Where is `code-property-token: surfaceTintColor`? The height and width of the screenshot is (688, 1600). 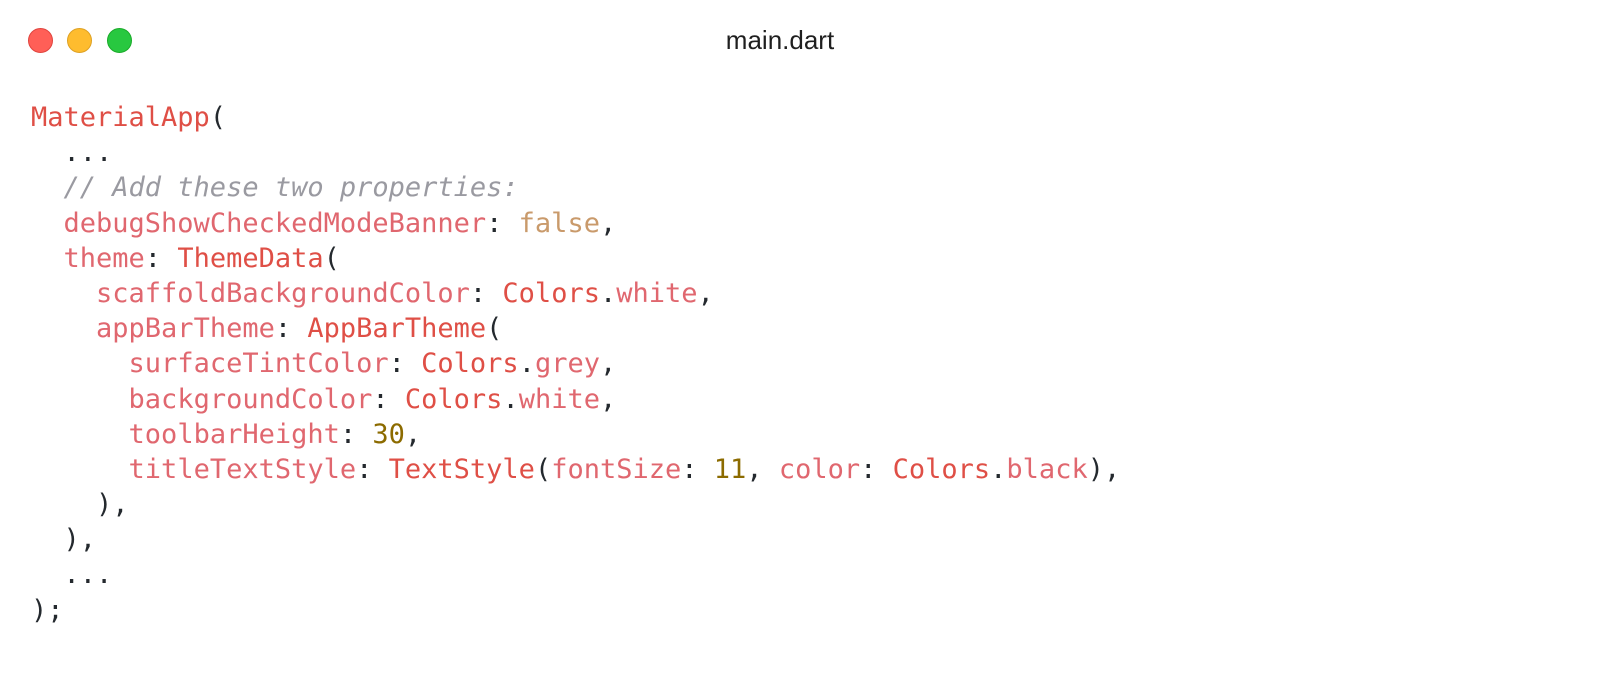
code-property-token: surfaceTintColor is located at coordinates (258, 364).